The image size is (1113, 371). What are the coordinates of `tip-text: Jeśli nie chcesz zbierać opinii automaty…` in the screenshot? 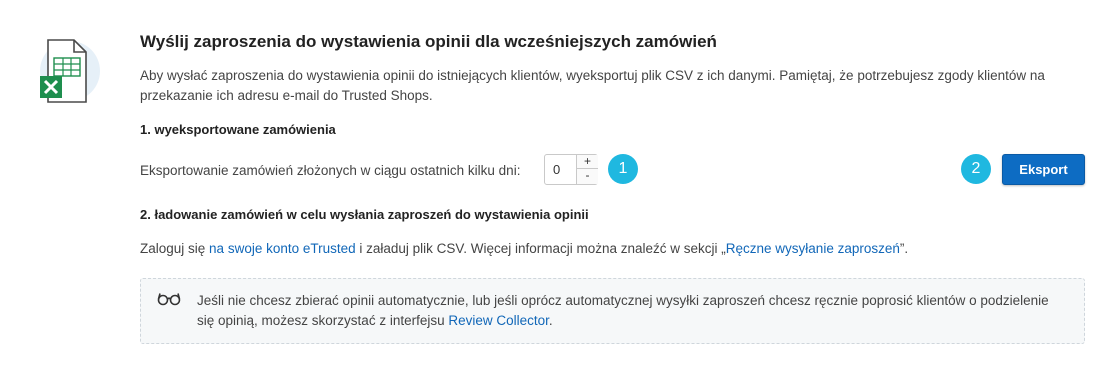 It's located at (627, 311).